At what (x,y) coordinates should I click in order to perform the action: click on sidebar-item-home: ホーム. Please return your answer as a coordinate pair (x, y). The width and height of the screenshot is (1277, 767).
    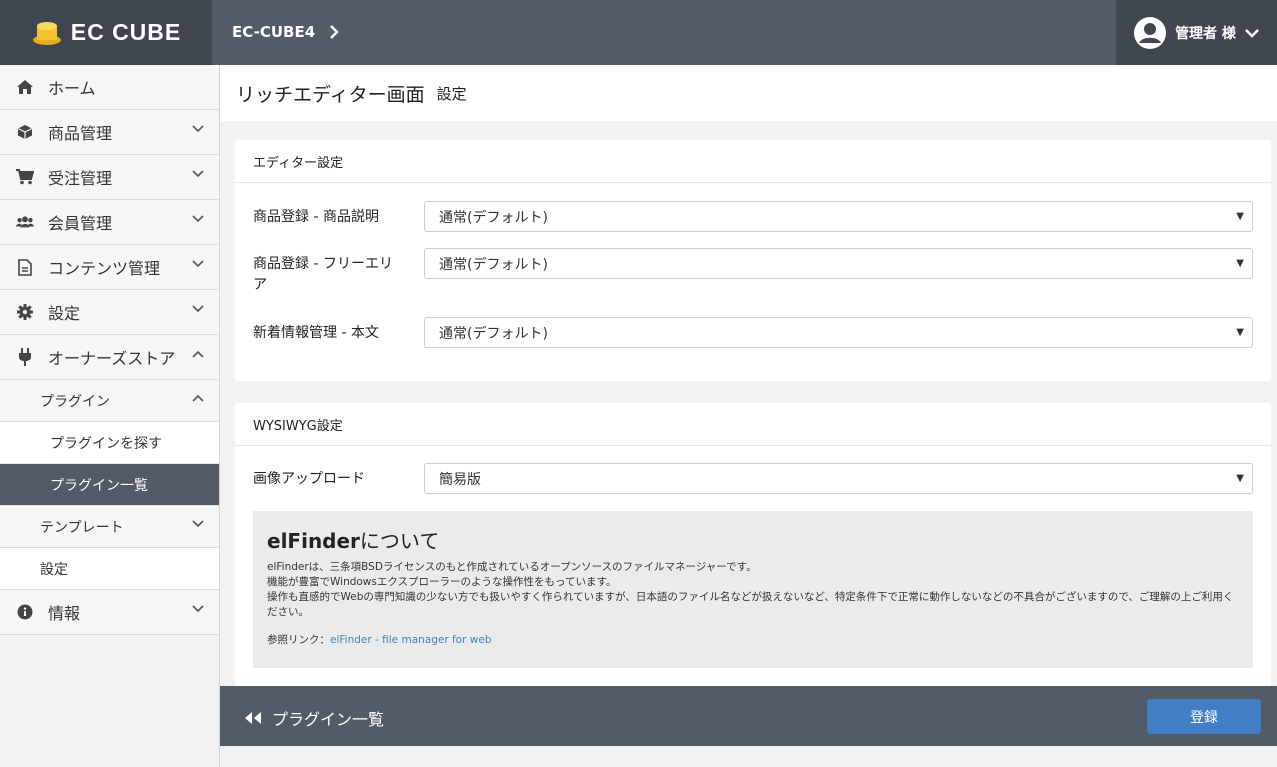
    Looking at the image, I should click on (109, 87).